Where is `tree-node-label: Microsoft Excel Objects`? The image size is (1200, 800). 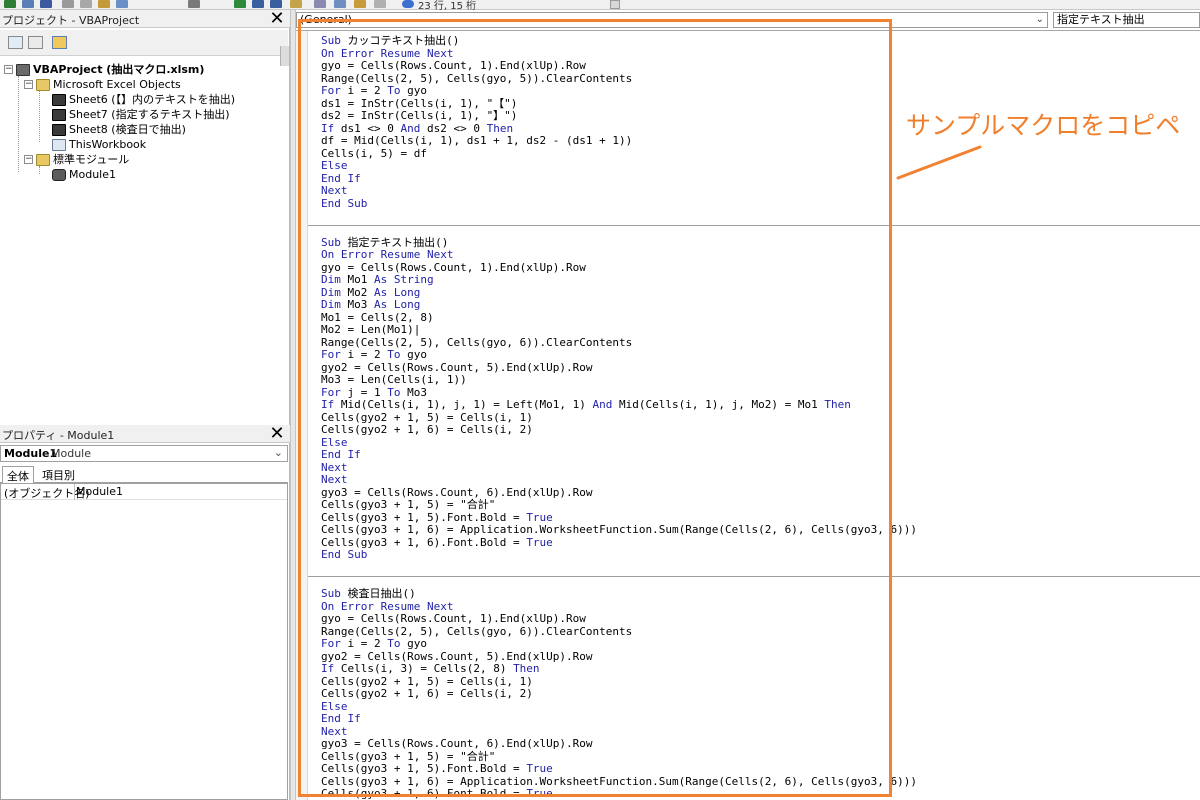 tree-node-label: Microsoft Excel Objects is located at coordinates (117, 84).